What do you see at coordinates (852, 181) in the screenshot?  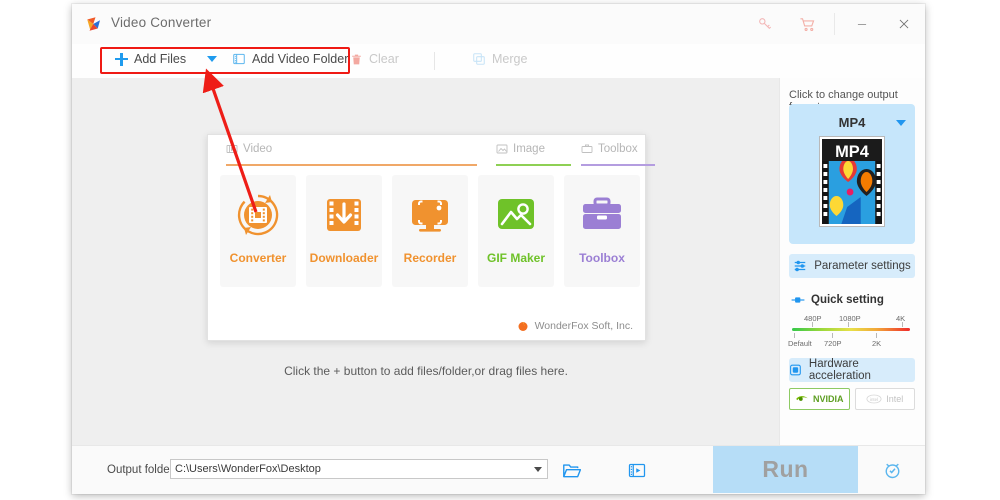 I see `format-thumbnail: MP4` at bounding box center [852, 181].